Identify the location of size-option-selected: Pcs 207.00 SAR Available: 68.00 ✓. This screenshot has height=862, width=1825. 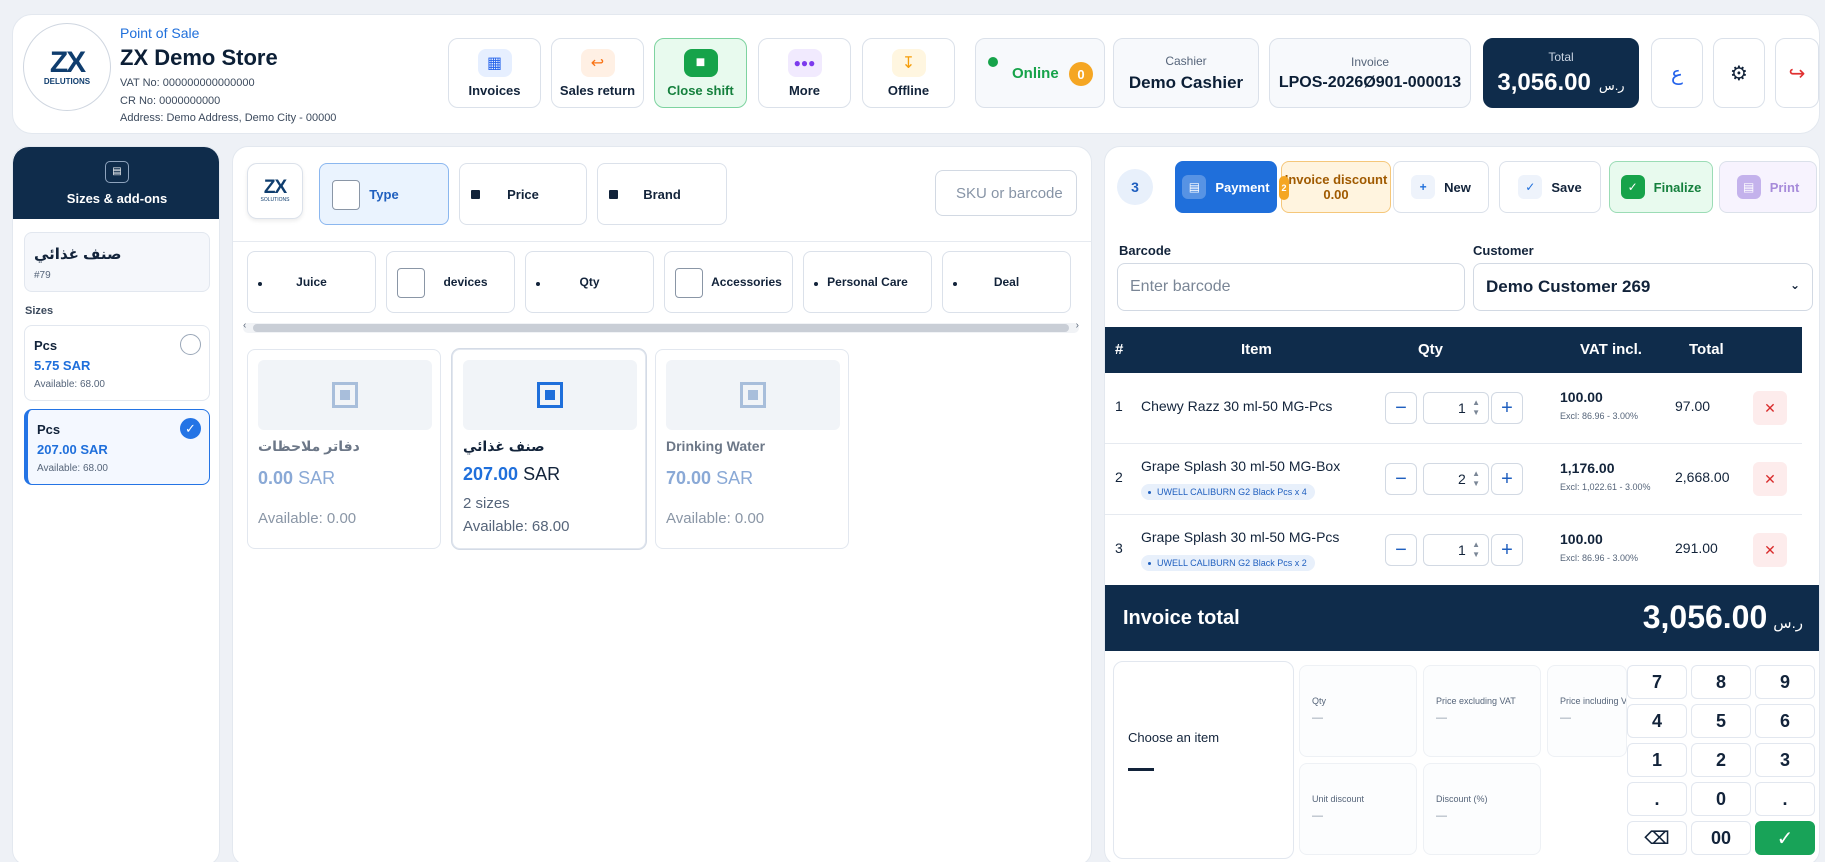
(117, 447).